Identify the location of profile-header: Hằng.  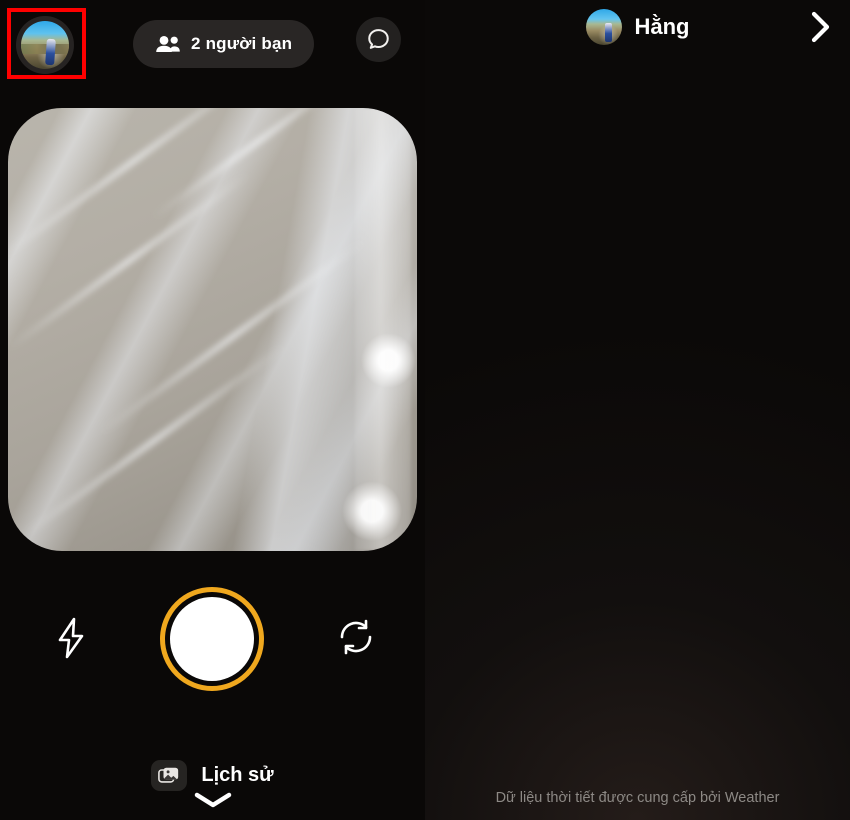
(637, 27).